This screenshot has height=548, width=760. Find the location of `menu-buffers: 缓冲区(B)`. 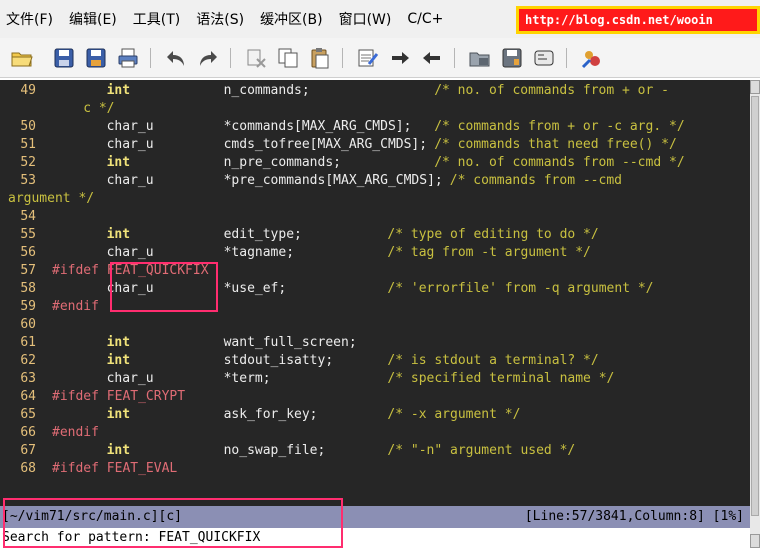

menu-buffers: 缓冲区(B) is located at coordinates (291, 19).